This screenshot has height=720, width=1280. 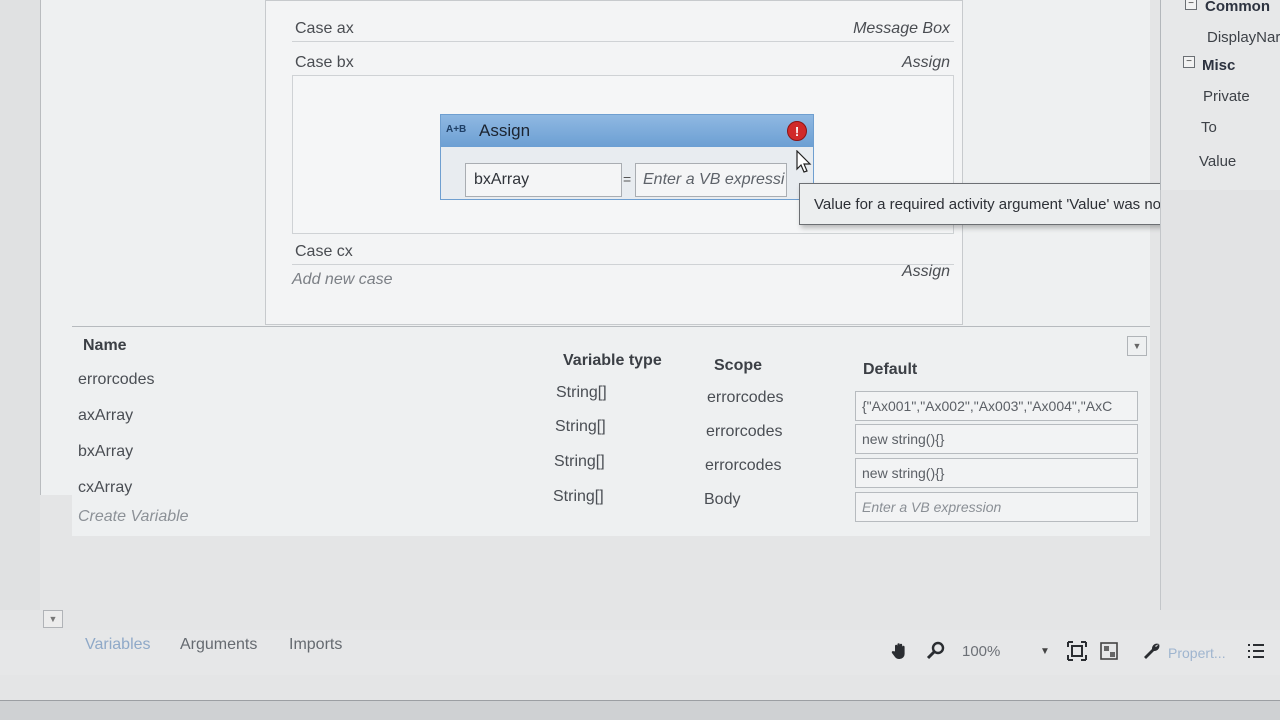 I want to click on wrench-icon, so click(x=1152, y=651).